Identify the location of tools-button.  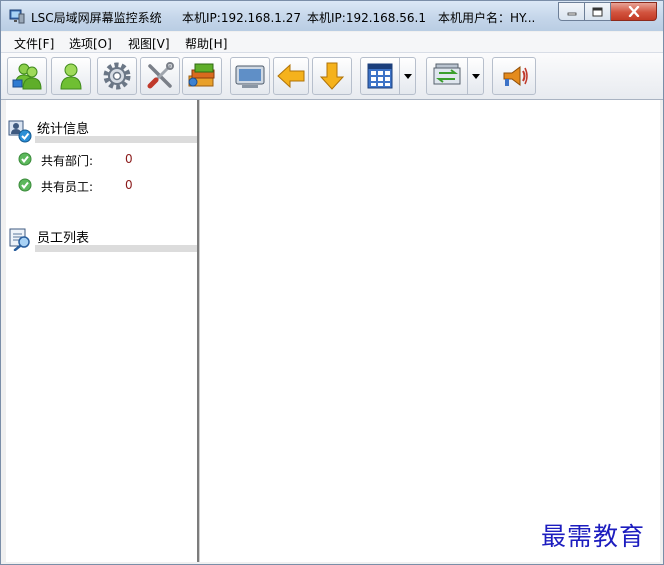
(160, 76).